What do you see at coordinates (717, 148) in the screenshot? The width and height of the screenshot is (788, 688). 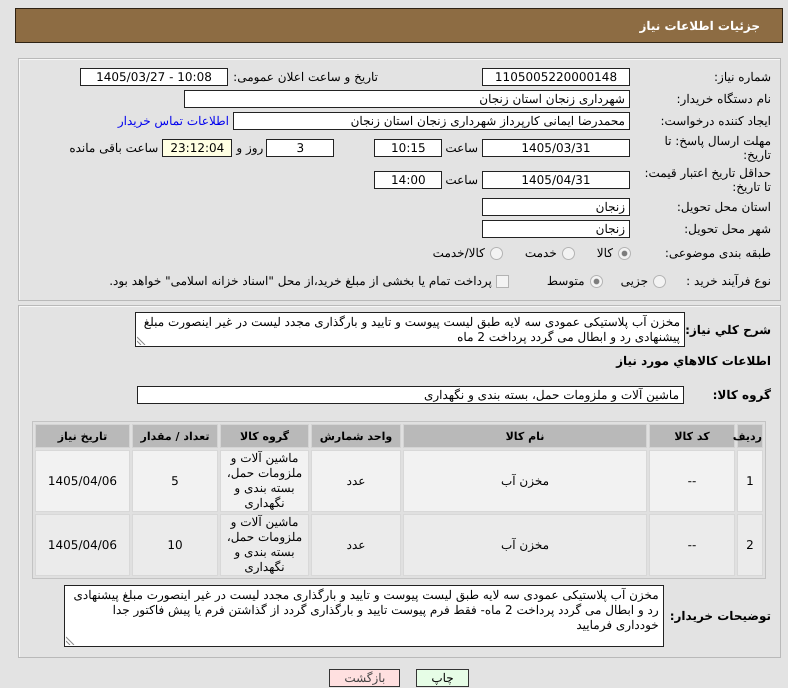 I see `field-label: مهلت ارسال پاسخ: تا تاریخ:` at bounding box center [717, 148].